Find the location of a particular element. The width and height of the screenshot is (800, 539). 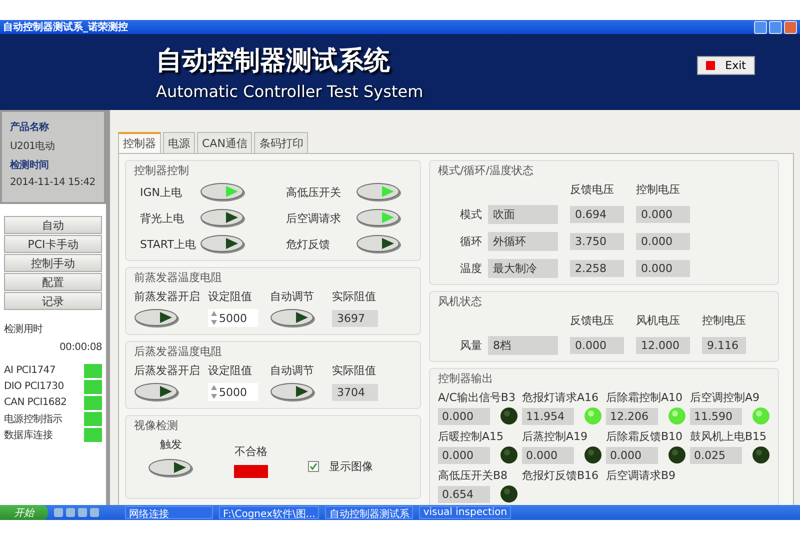

readout: 9.116 is located at coordinates (724, 345).